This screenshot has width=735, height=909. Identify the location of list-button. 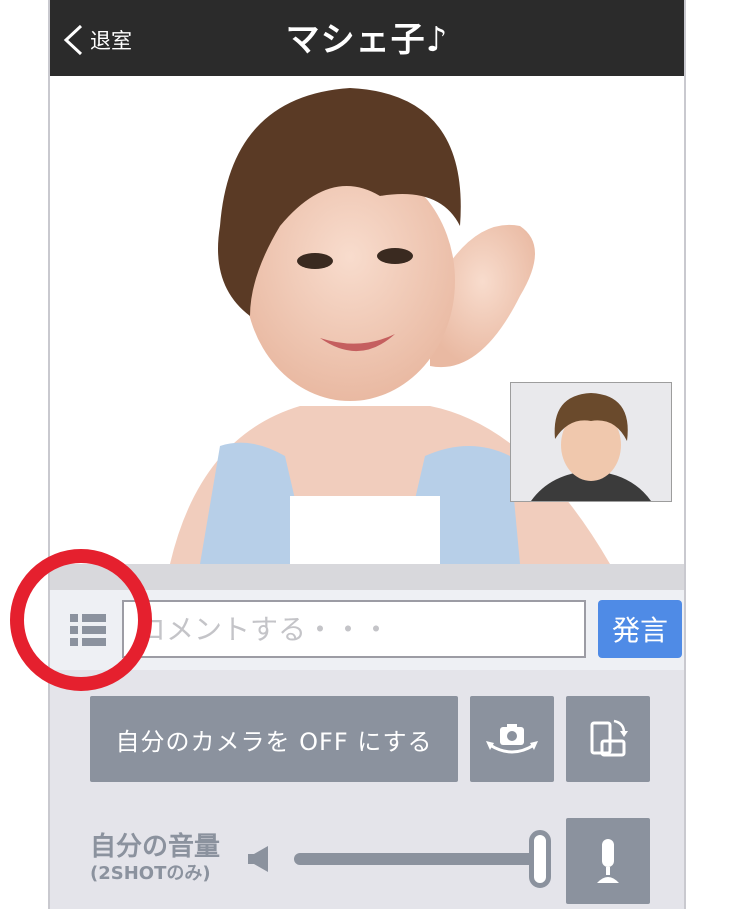
(88, 630).